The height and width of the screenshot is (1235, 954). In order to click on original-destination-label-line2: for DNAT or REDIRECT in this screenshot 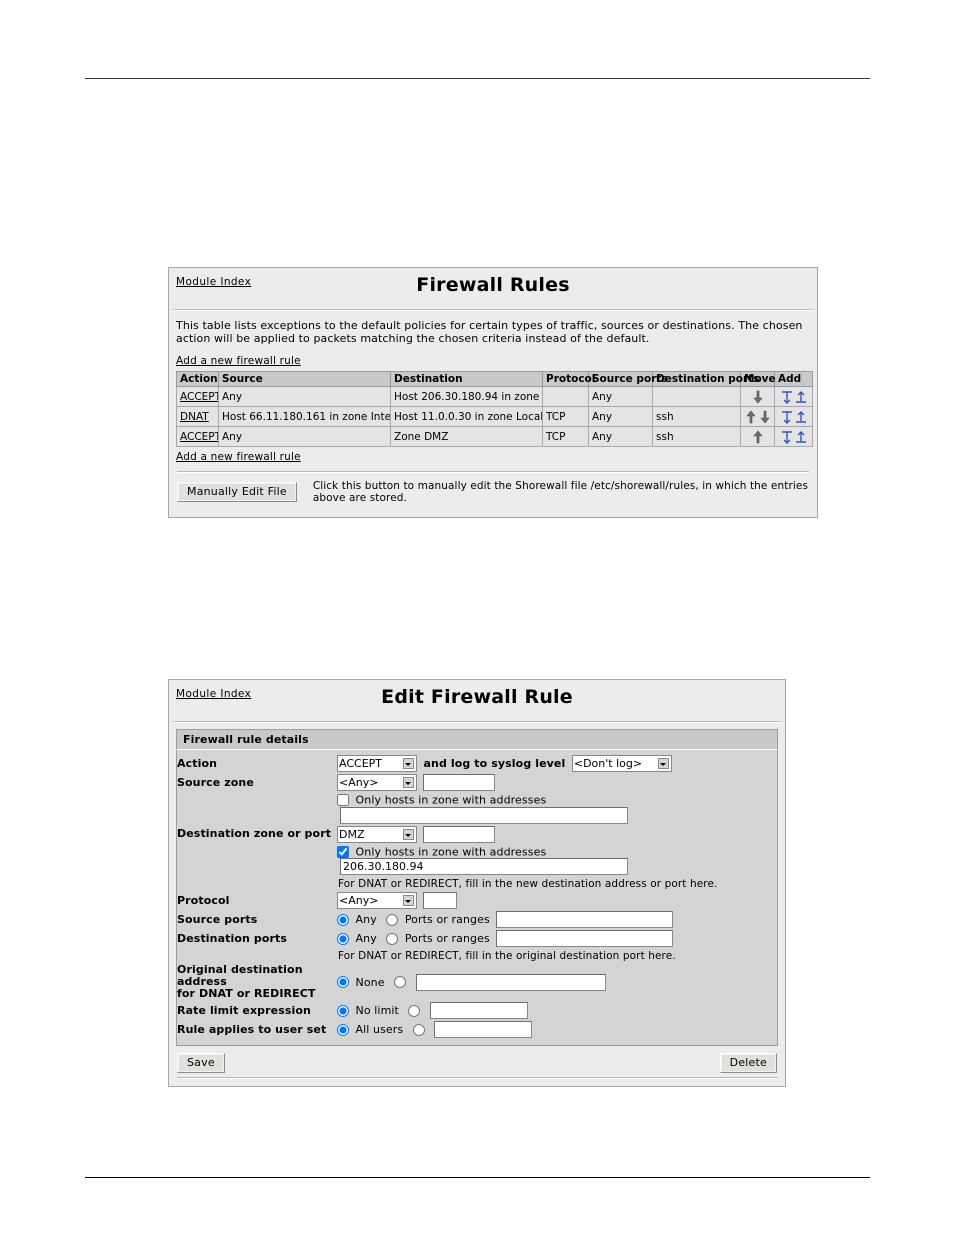, I will do `click(246, 993)`.